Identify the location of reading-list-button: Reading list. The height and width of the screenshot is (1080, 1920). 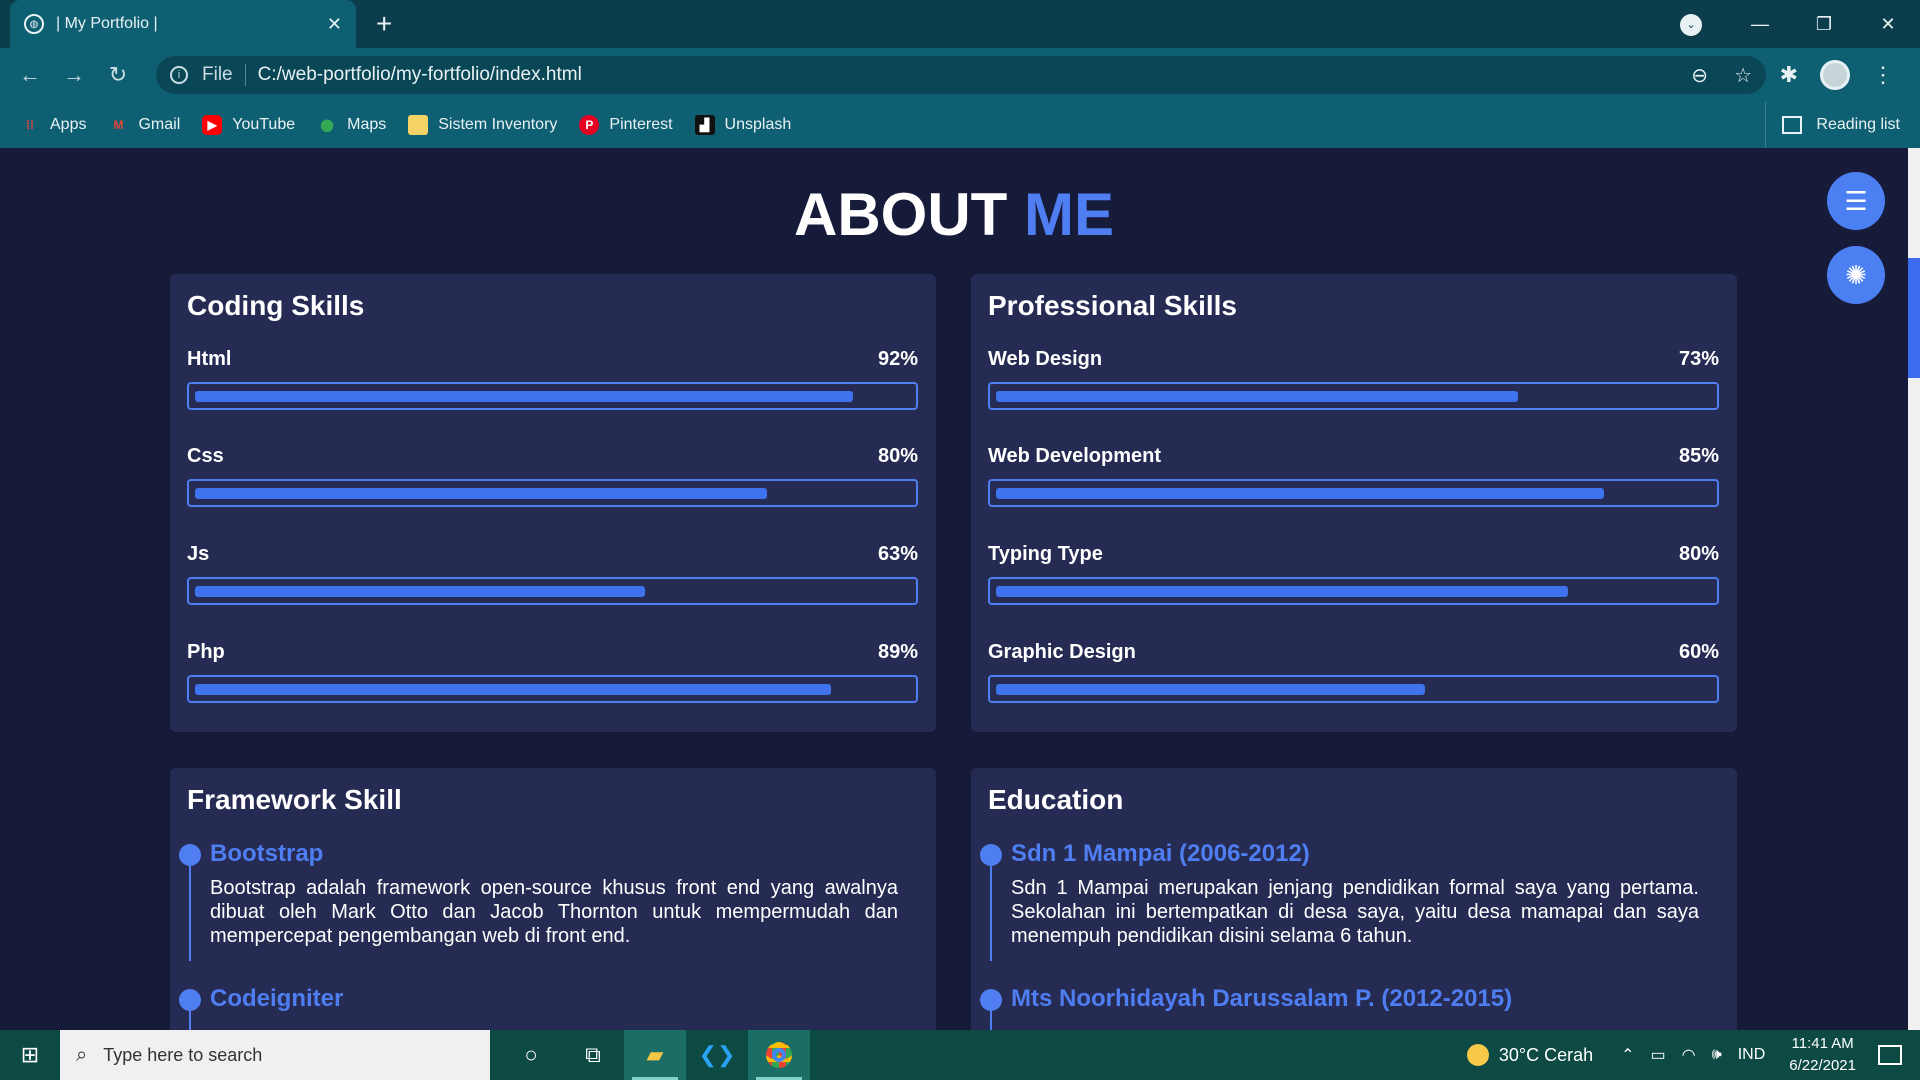
(1832, 125).